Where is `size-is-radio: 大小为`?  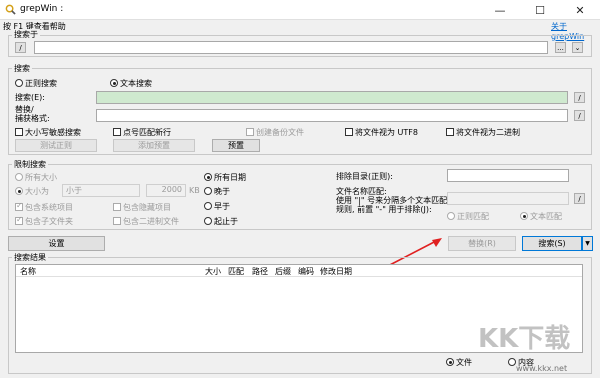 size-is-radio: 大小为 is located at coordinates (32, 191).